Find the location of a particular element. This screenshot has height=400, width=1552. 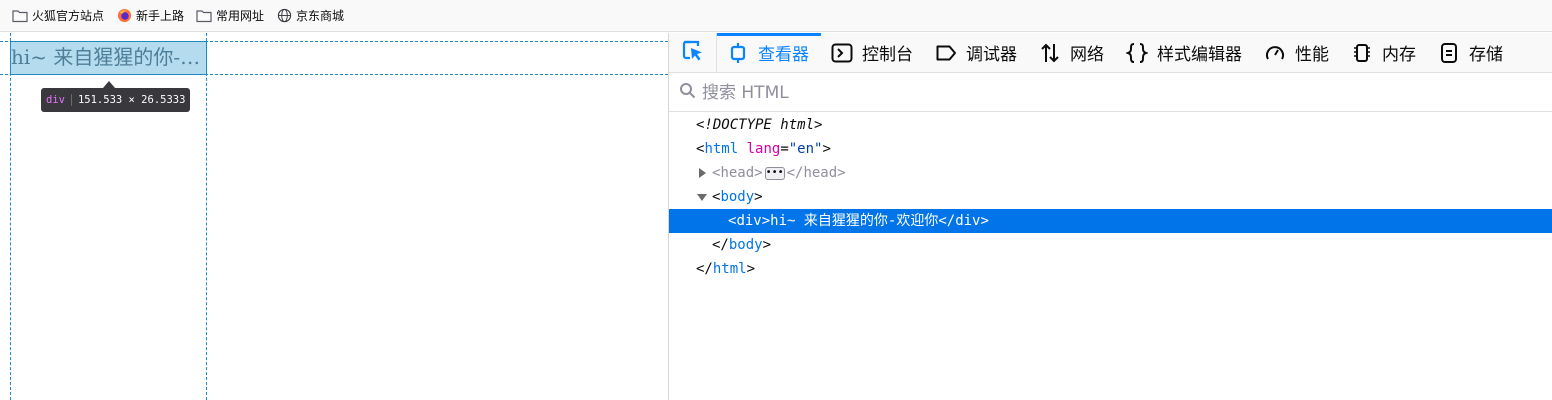

bookmark-getting-started: 新手上路 is located at coordinates (150, 16).